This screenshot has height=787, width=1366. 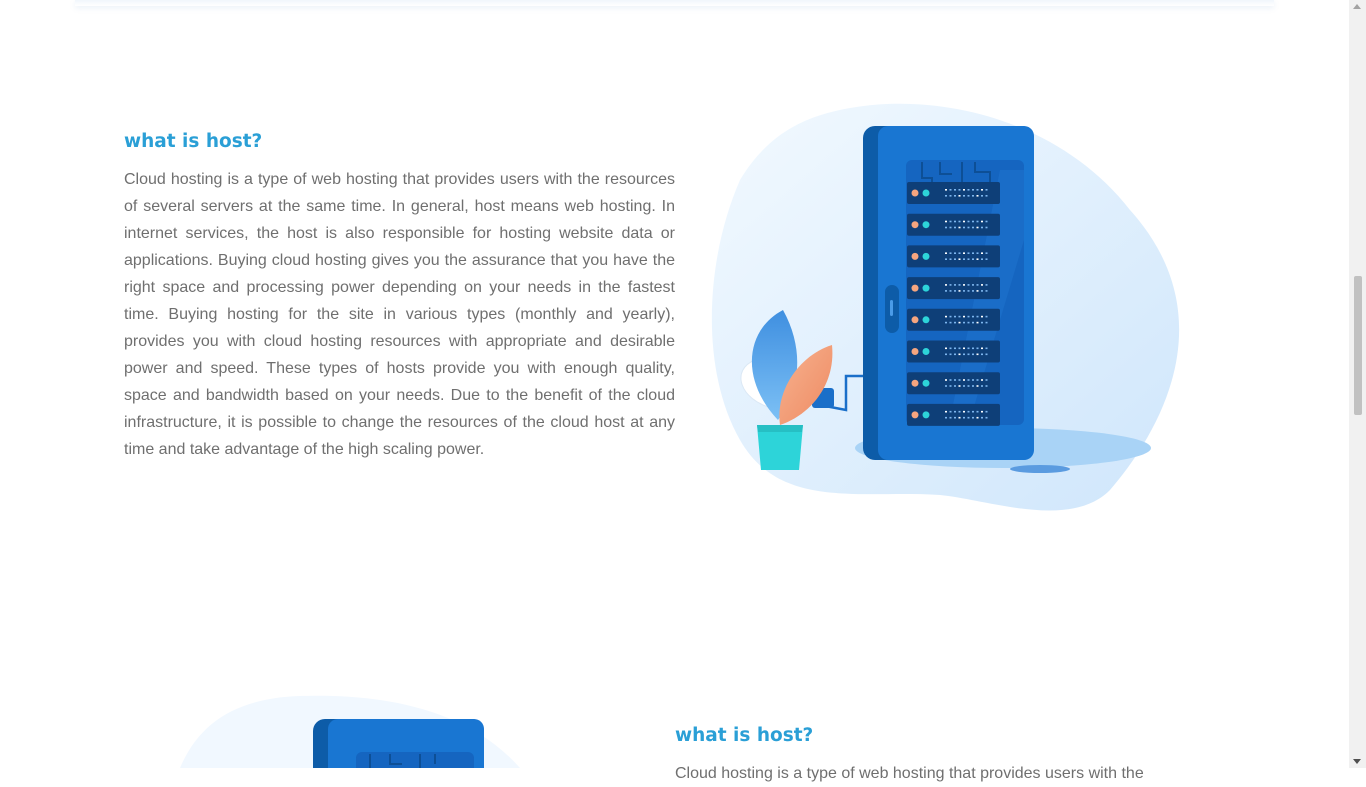 What do you see at coordinates (1357, 761) in the screenshot?
I see `scroll-down-arrow-icon` at bounding box center [1357, 761].